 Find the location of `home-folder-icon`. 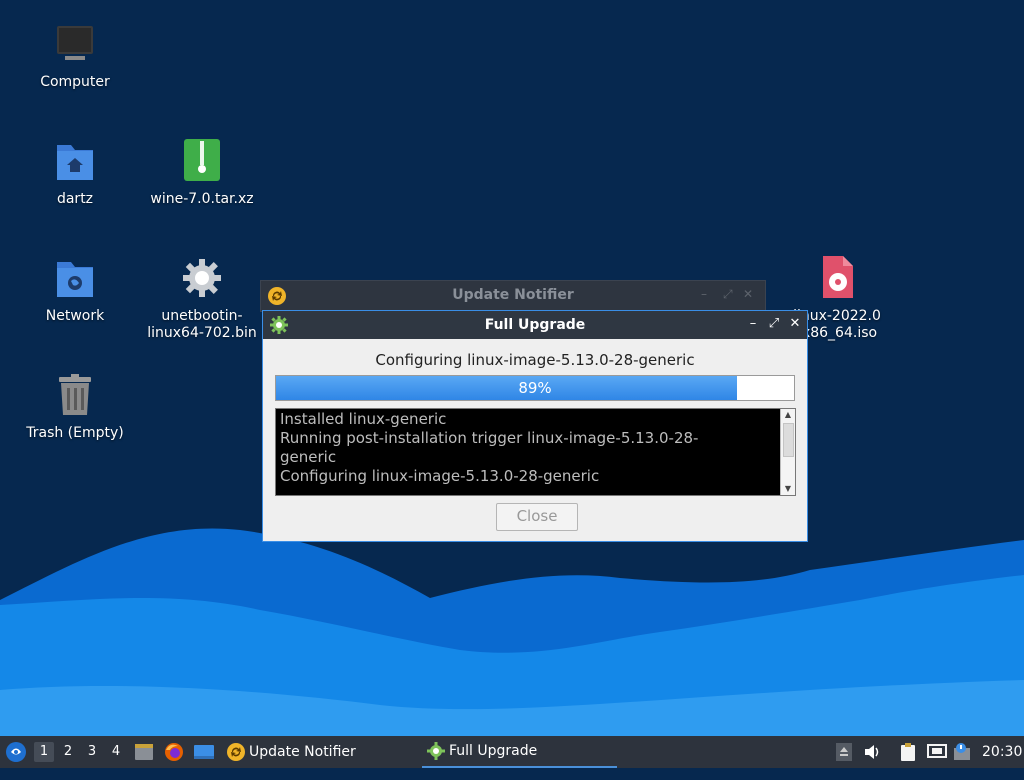

home-folder-icon is located at coordinates (75, 163).